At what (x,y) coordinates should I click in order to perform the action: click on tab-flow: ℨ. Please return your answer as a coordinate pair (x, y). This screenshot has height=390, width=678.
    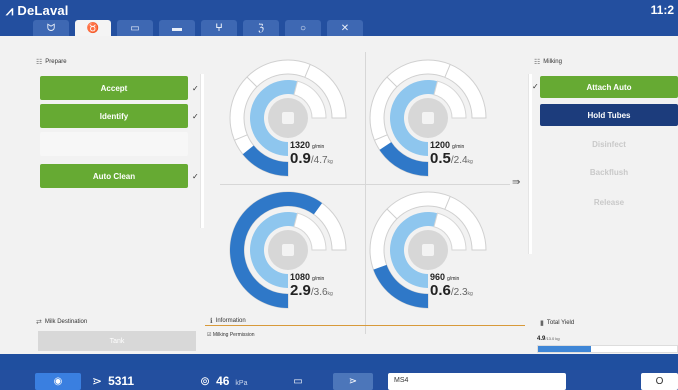
    Looking at the image, I should click on (261, 28).